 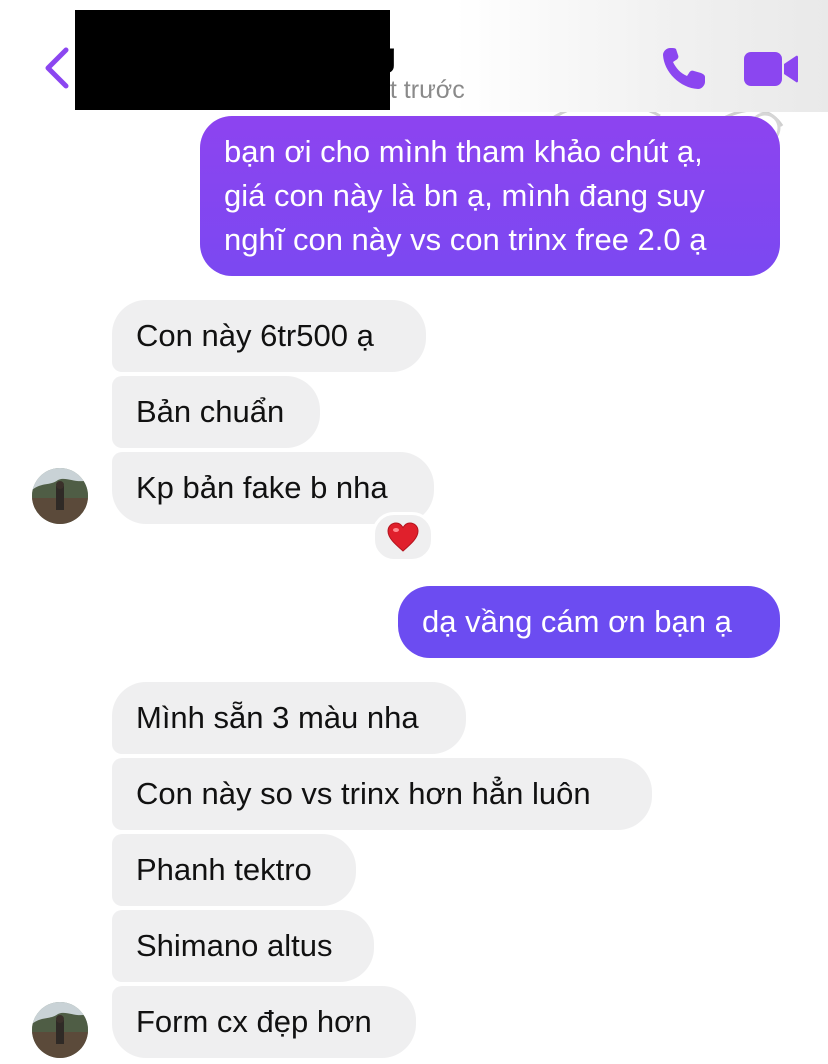 I want to click on message-line: giá con này là bn ạ, mình đang suy, so click(x=464, y=195).